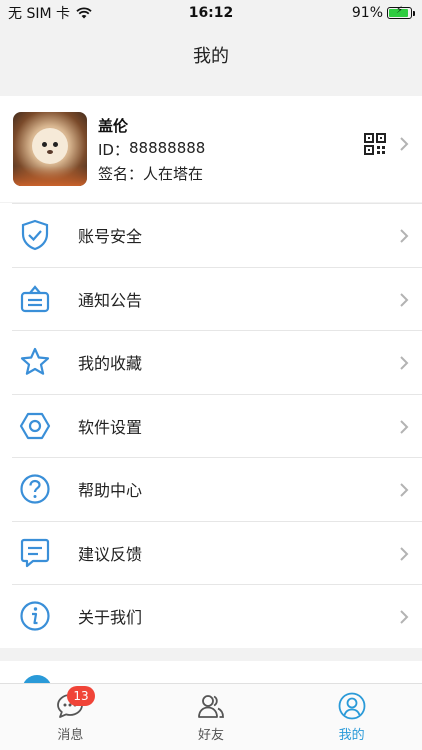 The image size is (422, 750). Describe the element at coordinates (113, 149) in the screenshot. I see `profile-id-label: ID：` at that location.